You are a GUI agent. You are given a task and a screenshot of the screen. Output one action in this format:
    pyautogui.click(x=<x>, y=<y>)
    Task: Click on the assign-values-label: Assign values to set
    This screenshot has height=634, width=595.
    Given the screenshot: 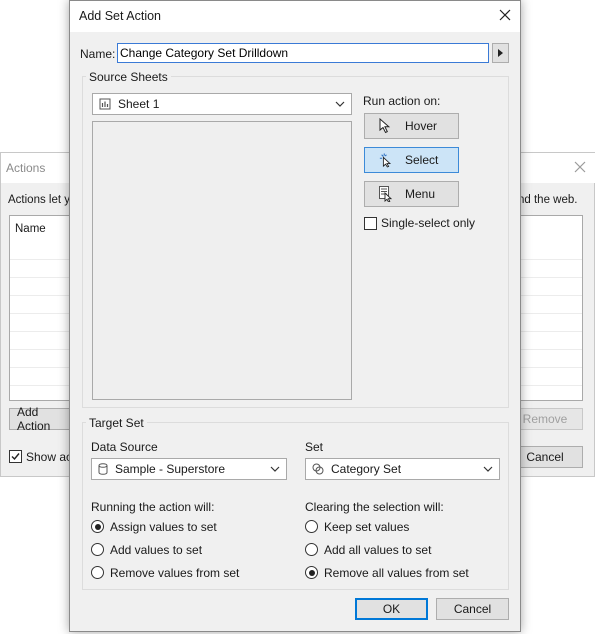 What is the action you would take?
    pyautogui.click(x=163, y=527)
    